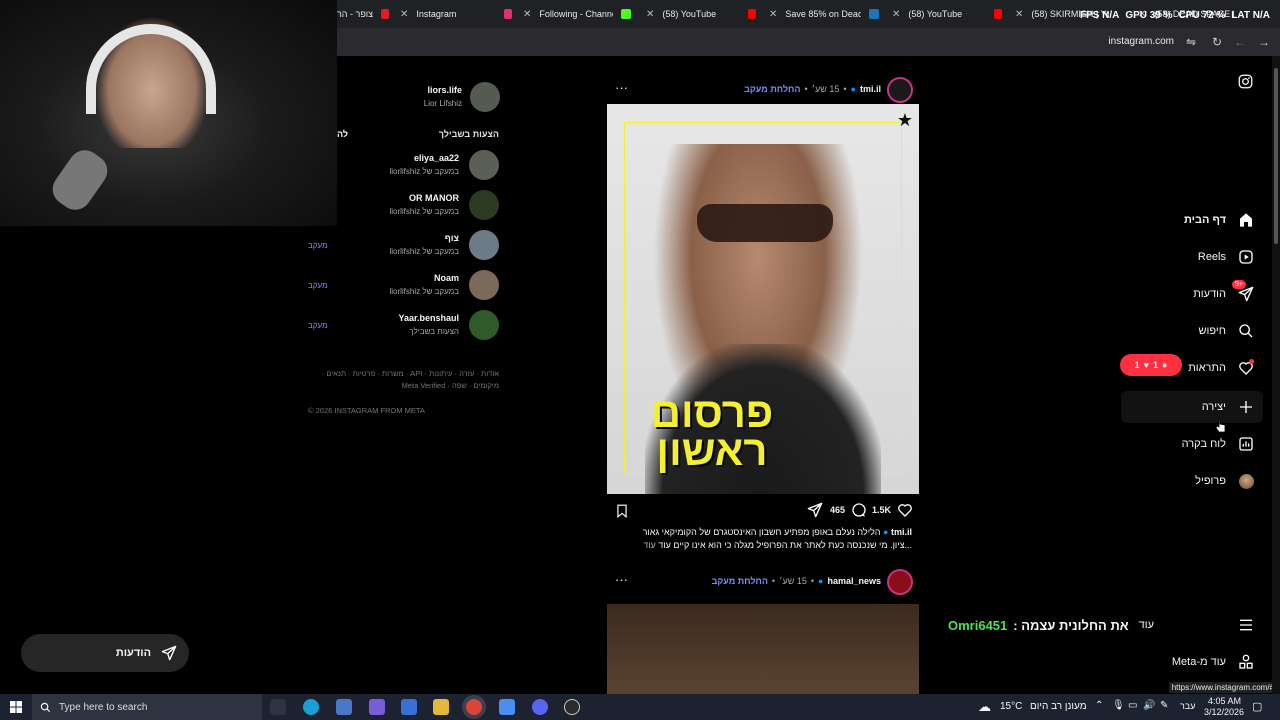  What do you see at coordinates (404, 206) in the screenshot?
I see `suggestion-row: OR MANOR במעקב של liorlifshiz` at bounding box center [404, 206].